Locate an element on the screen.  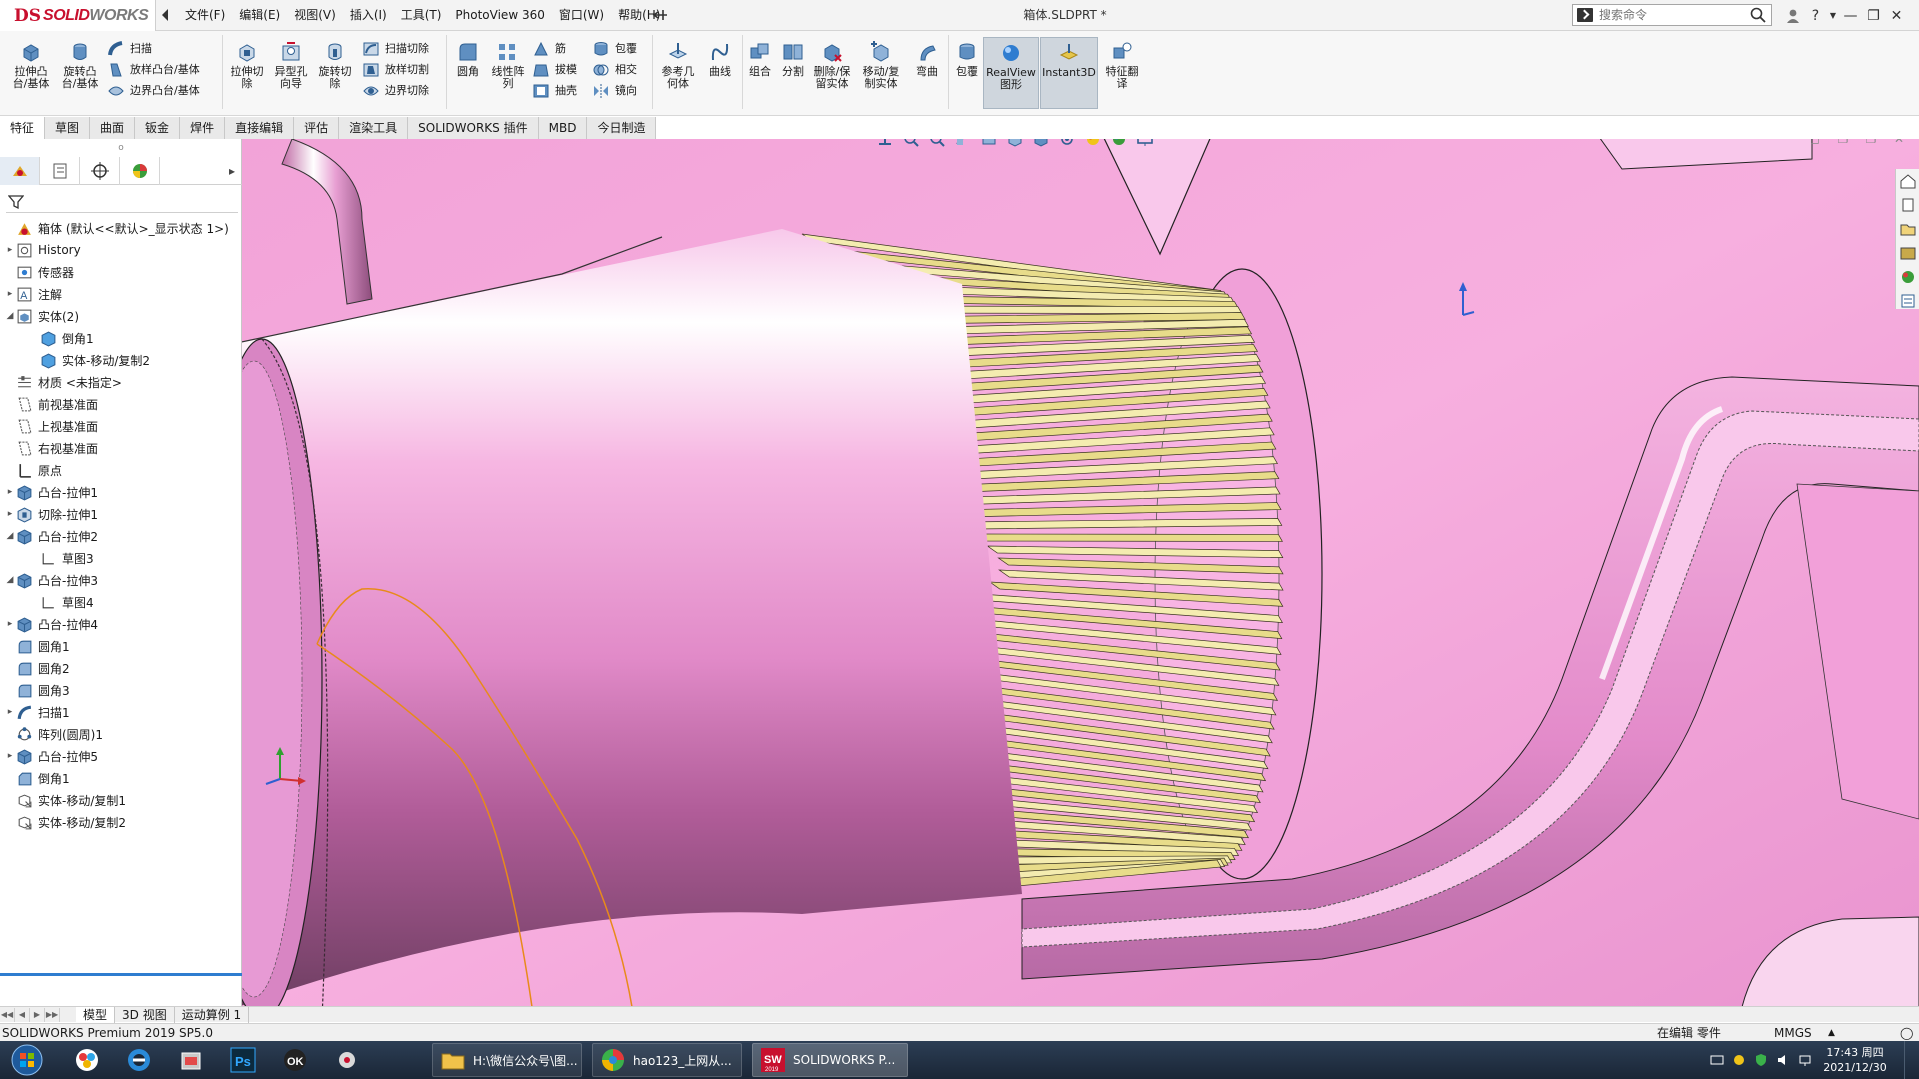
tree-item: ▸ A 注解 is located at coordinates (121, 294).